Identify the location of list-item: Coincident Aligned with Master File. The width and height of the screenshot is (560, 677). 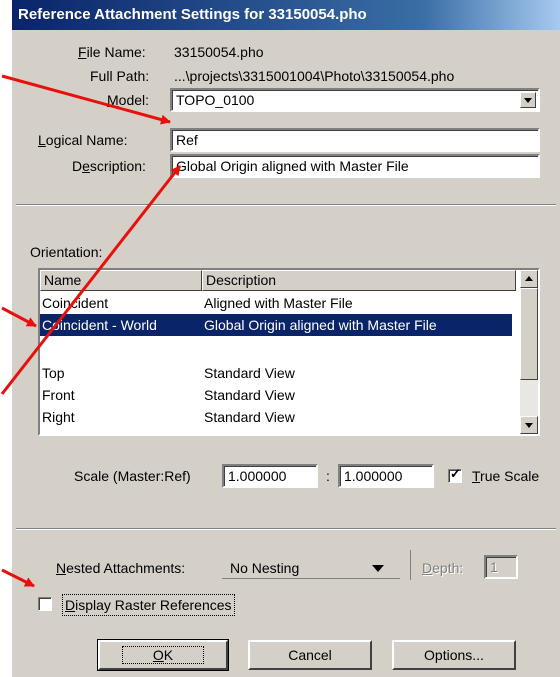
(276, 303).